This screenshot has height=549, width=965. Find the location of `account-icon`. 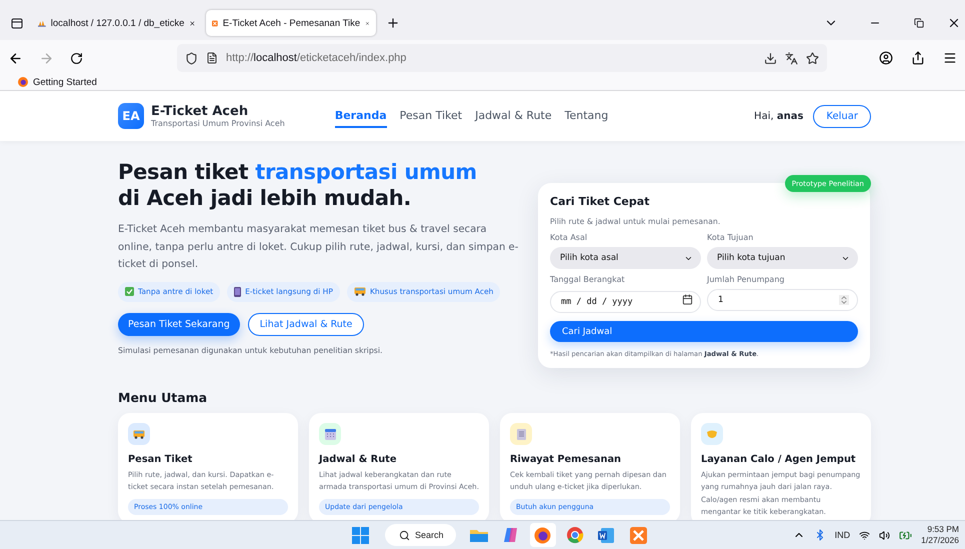

account-icon is located at coordinates (886, 58).